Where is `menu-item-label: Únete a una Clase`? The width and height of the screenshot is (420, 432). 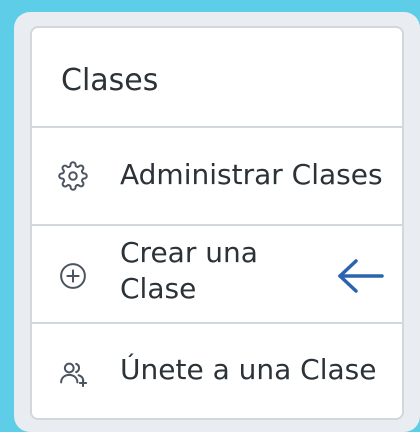 menu-item-label: Únete a una Clase is located at coordinates (248, 369).